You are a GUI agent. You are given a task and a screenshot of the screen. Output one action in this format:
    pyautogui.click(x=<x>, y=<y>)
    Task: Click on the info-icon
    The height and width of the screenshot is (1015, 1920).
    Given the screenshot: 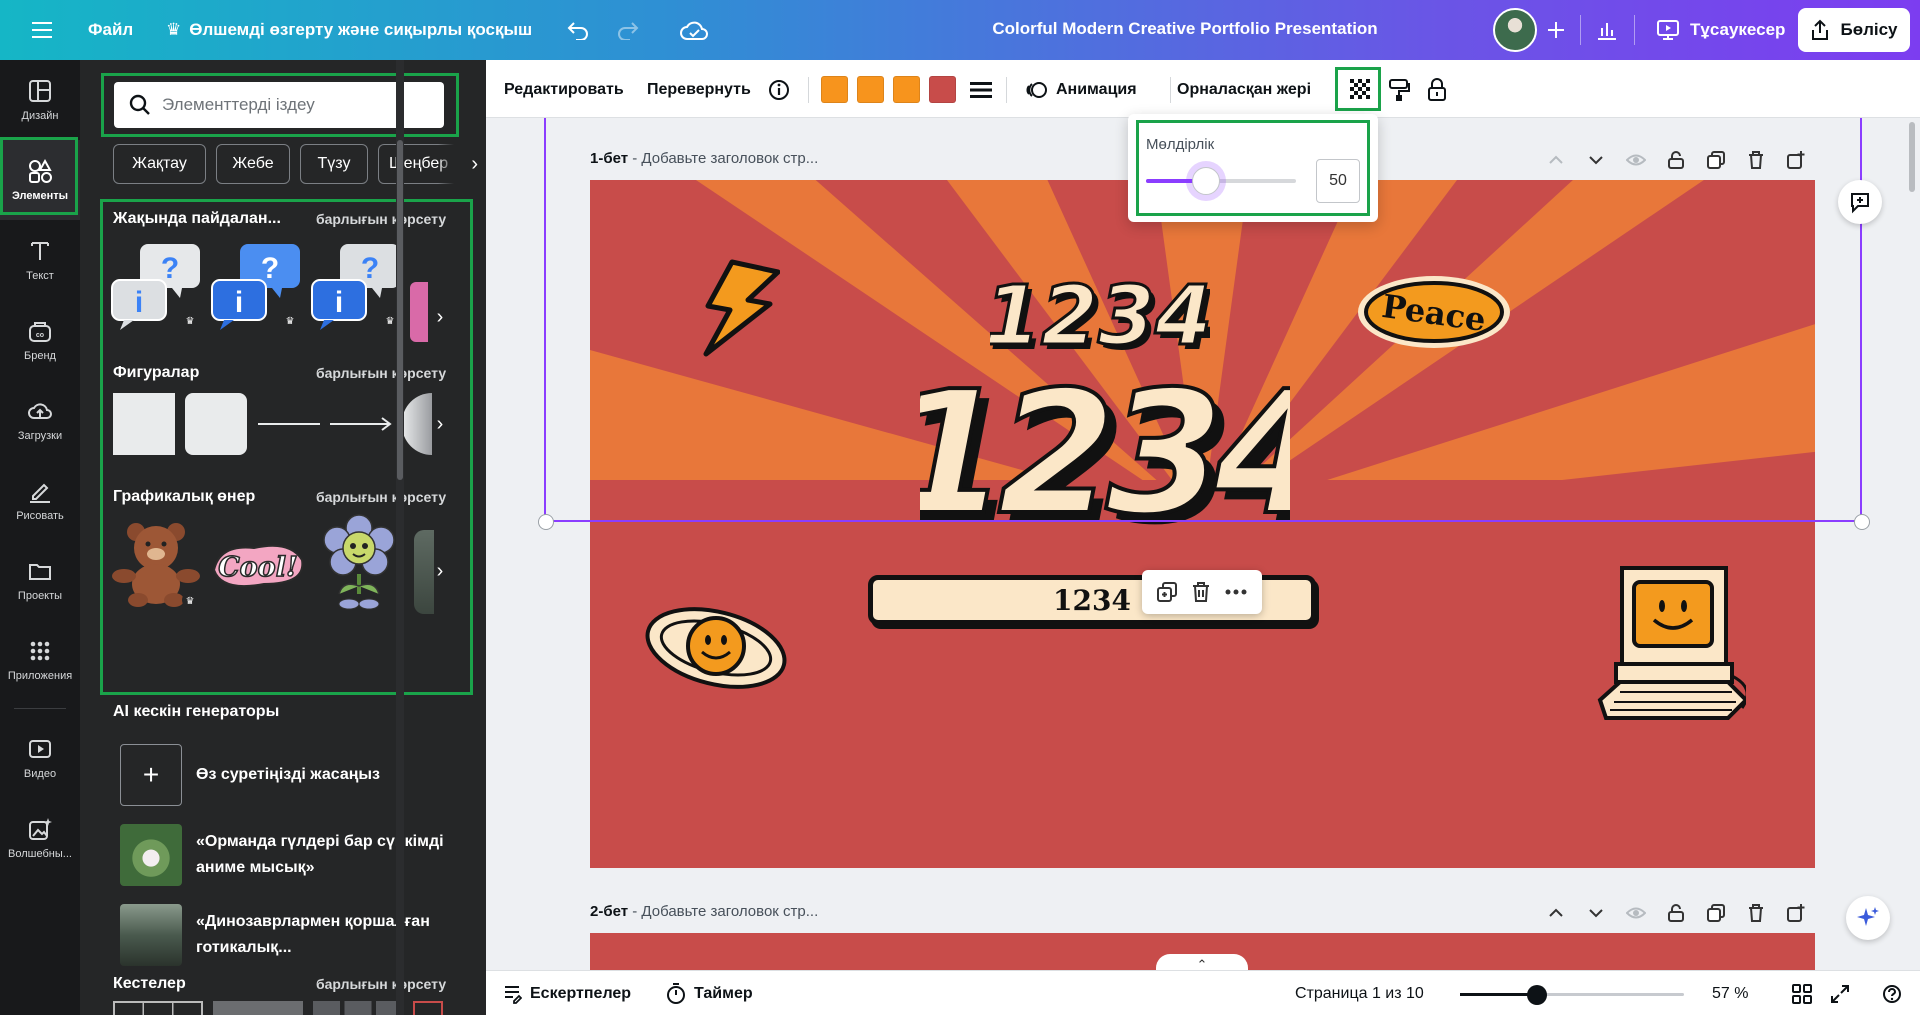 What is the action you would take?
    pyautogui.click(x=780, y=90)
    